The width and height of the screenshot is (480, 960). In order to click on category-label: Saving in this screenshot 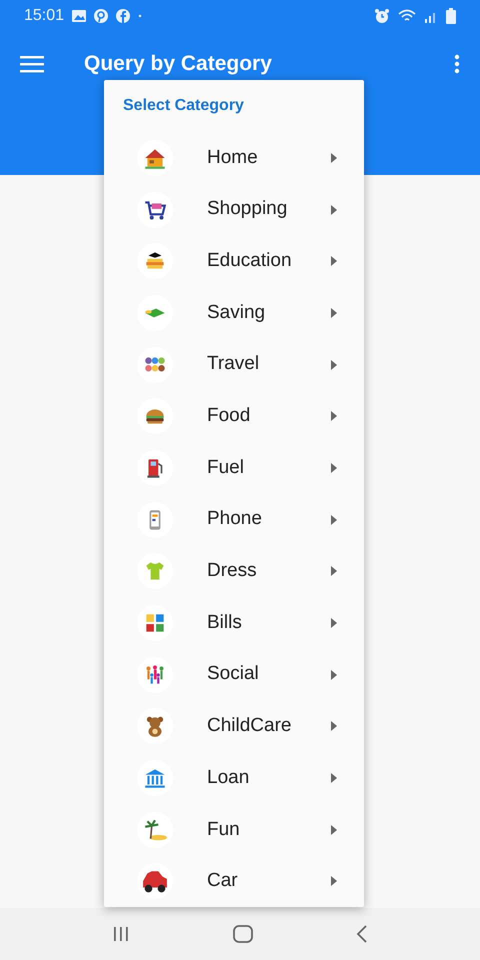, I will do `click(236, 312)`.